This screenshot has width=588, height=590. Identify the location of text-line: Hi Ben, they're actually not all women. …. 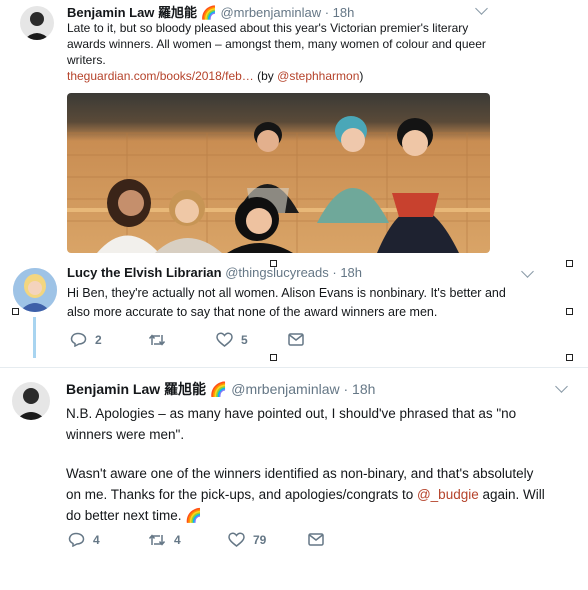
(286, 293).